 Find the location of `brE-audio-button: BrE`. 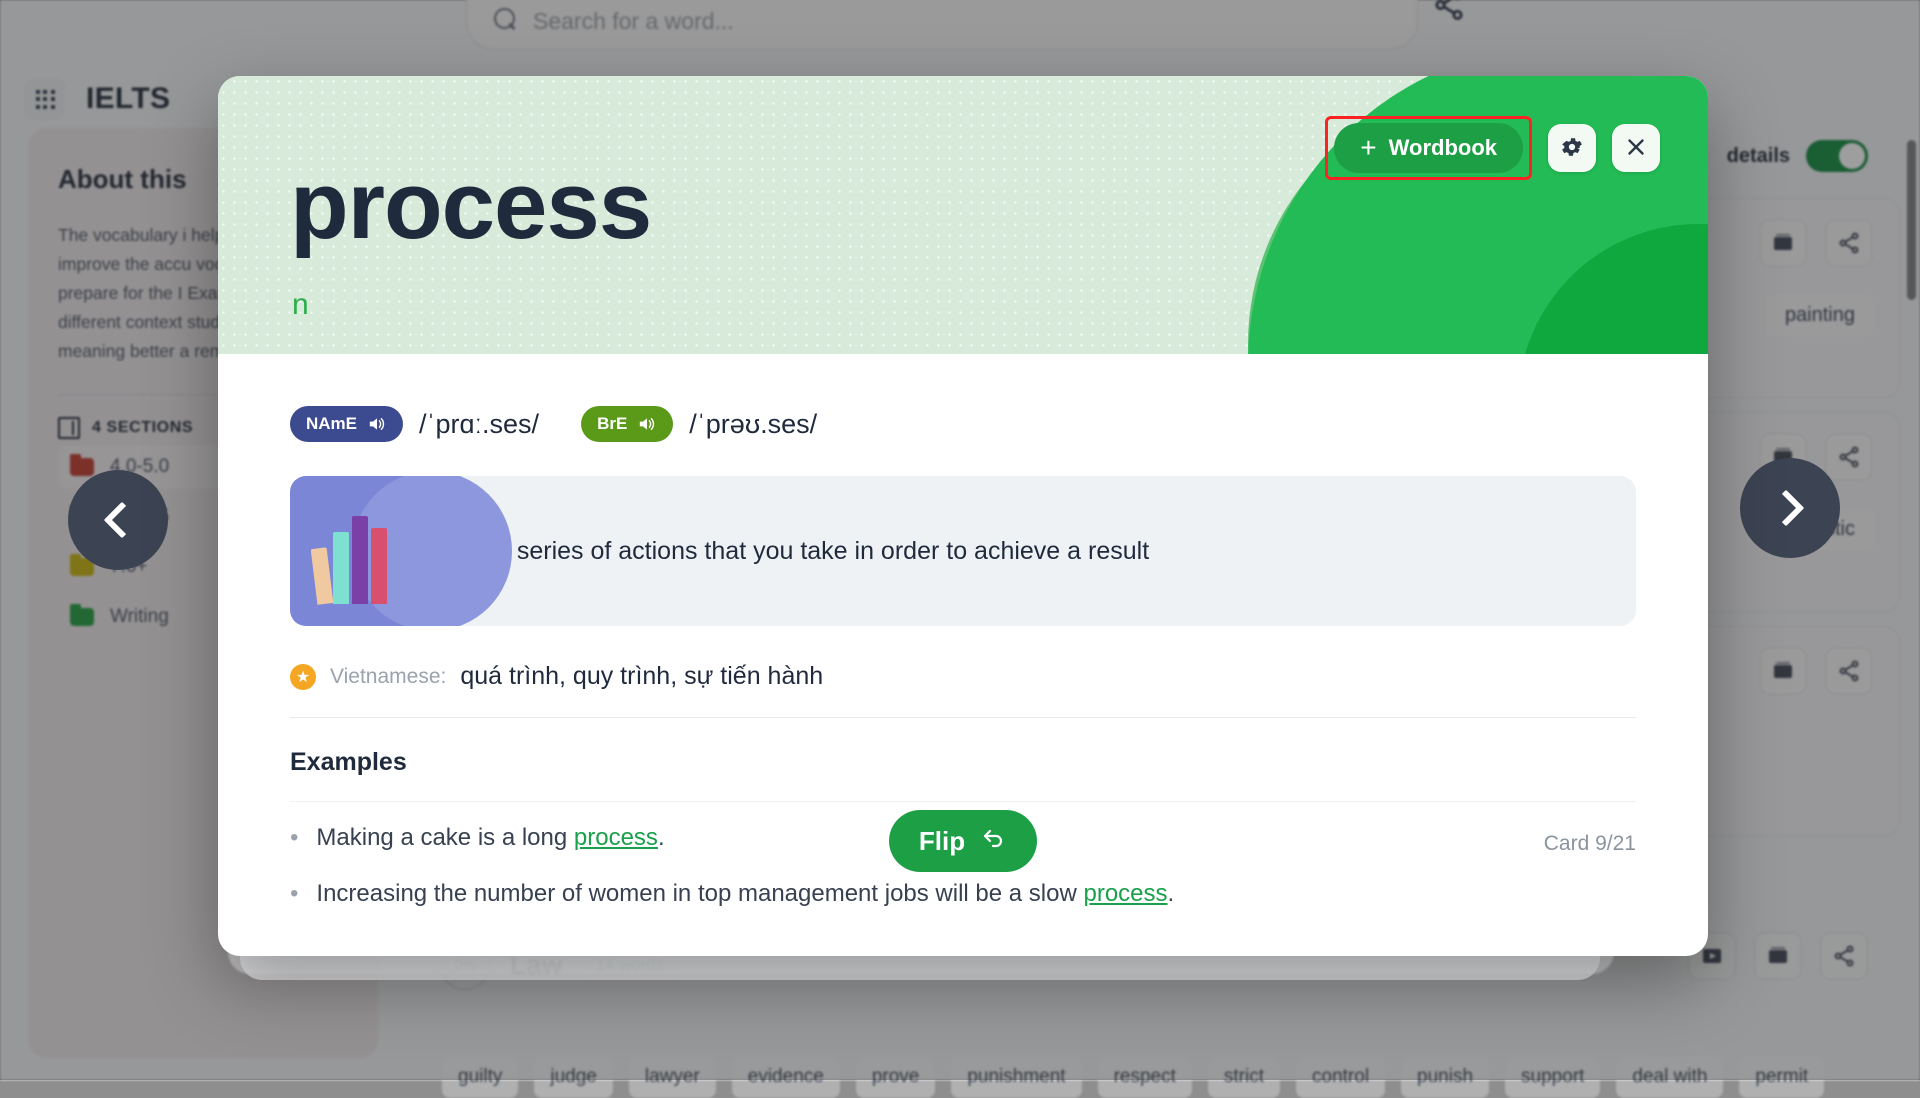

brE-audio-button: BrE is located at coordinates (627, 424).